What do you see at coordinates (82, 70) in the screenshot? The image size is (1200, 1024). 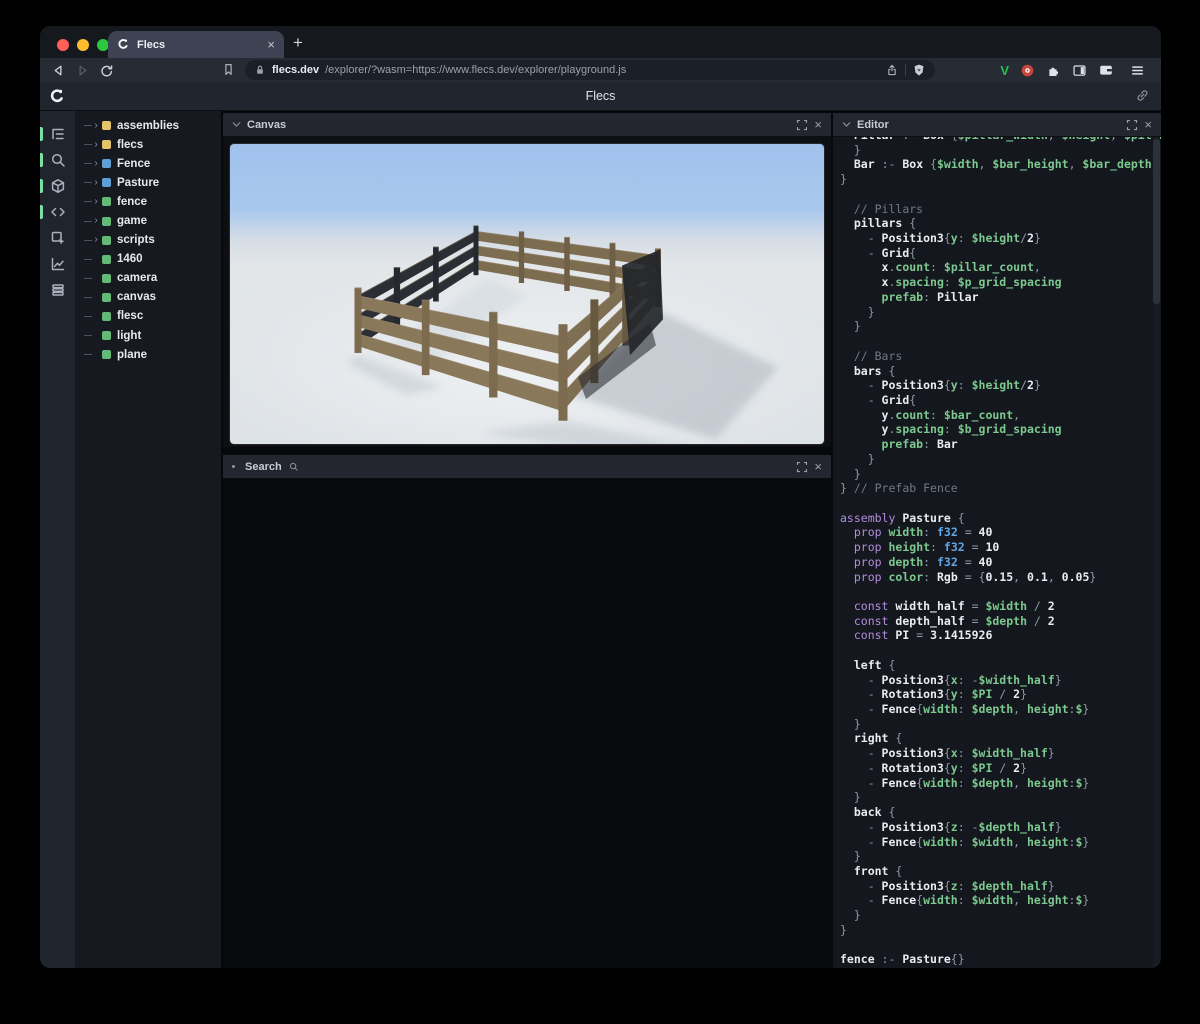 I see `forward-button` at bounding box center [82, 70].